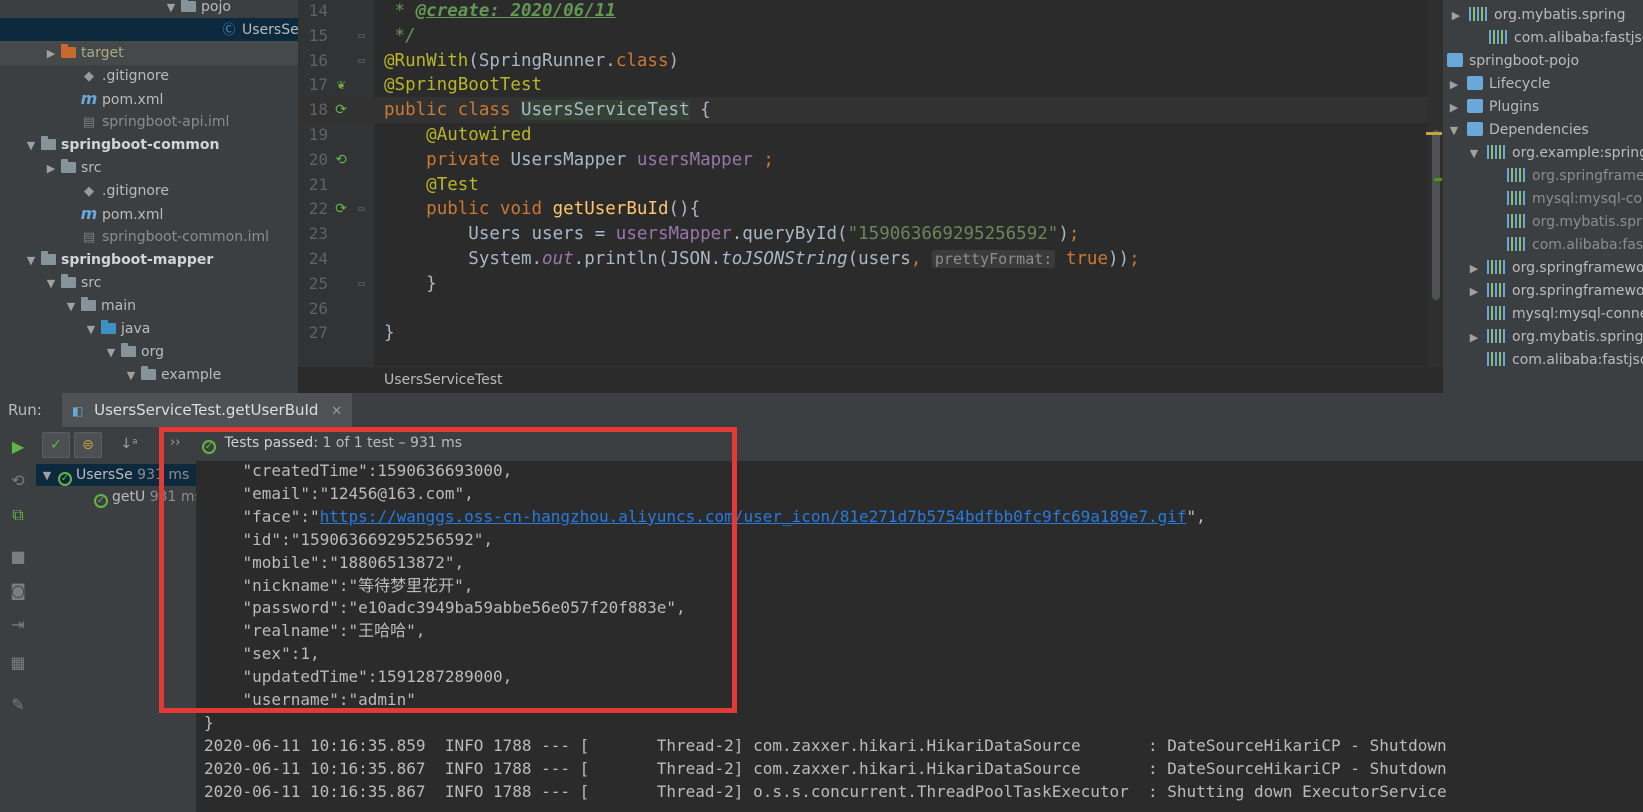 This screenshot has height=812, width=1643. Describe the element at coordinates (18, 704) in the screenshot. I see `pin-icon: ✎` at that location.